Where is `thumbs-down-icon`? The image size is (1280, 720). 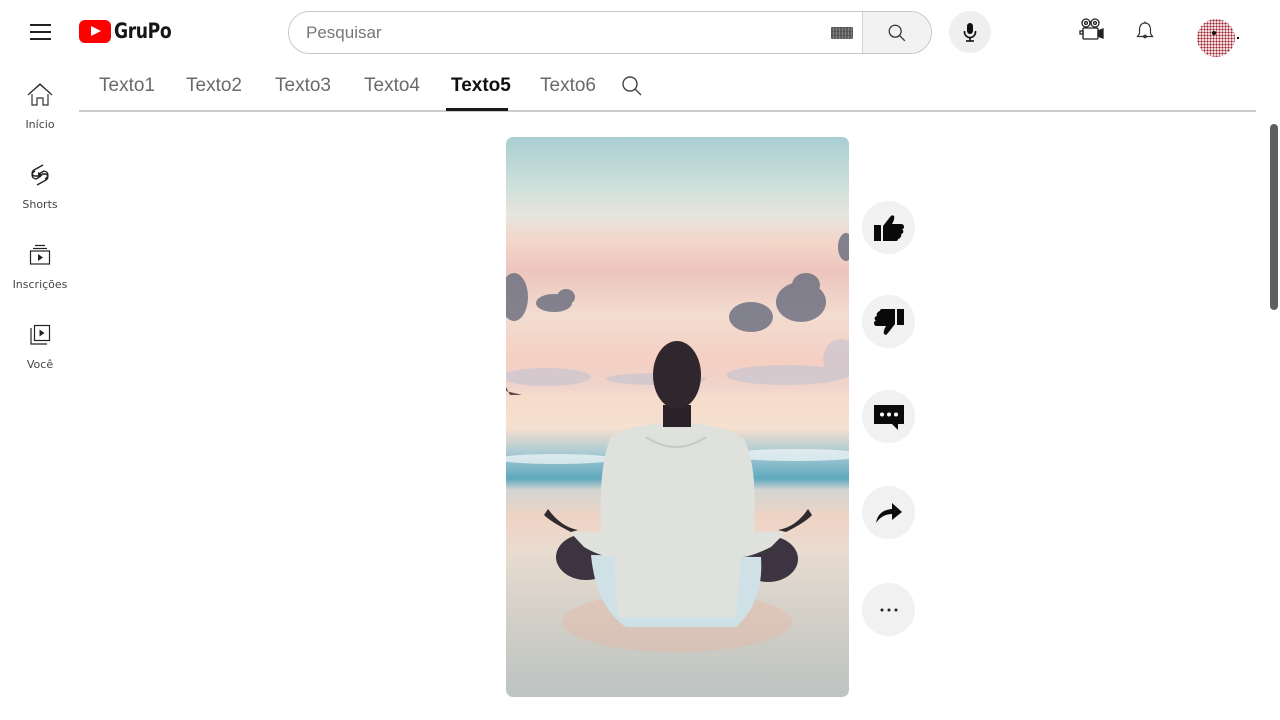 thumbs-down-icon is located at coordinates (888, 321).